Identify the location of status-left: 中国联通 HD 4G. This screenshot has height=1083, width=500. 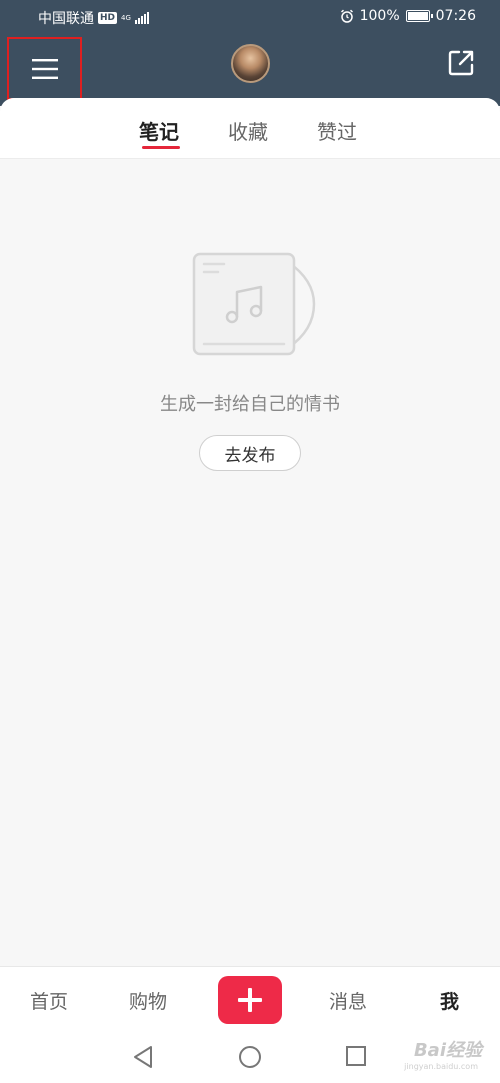
(93, 18).